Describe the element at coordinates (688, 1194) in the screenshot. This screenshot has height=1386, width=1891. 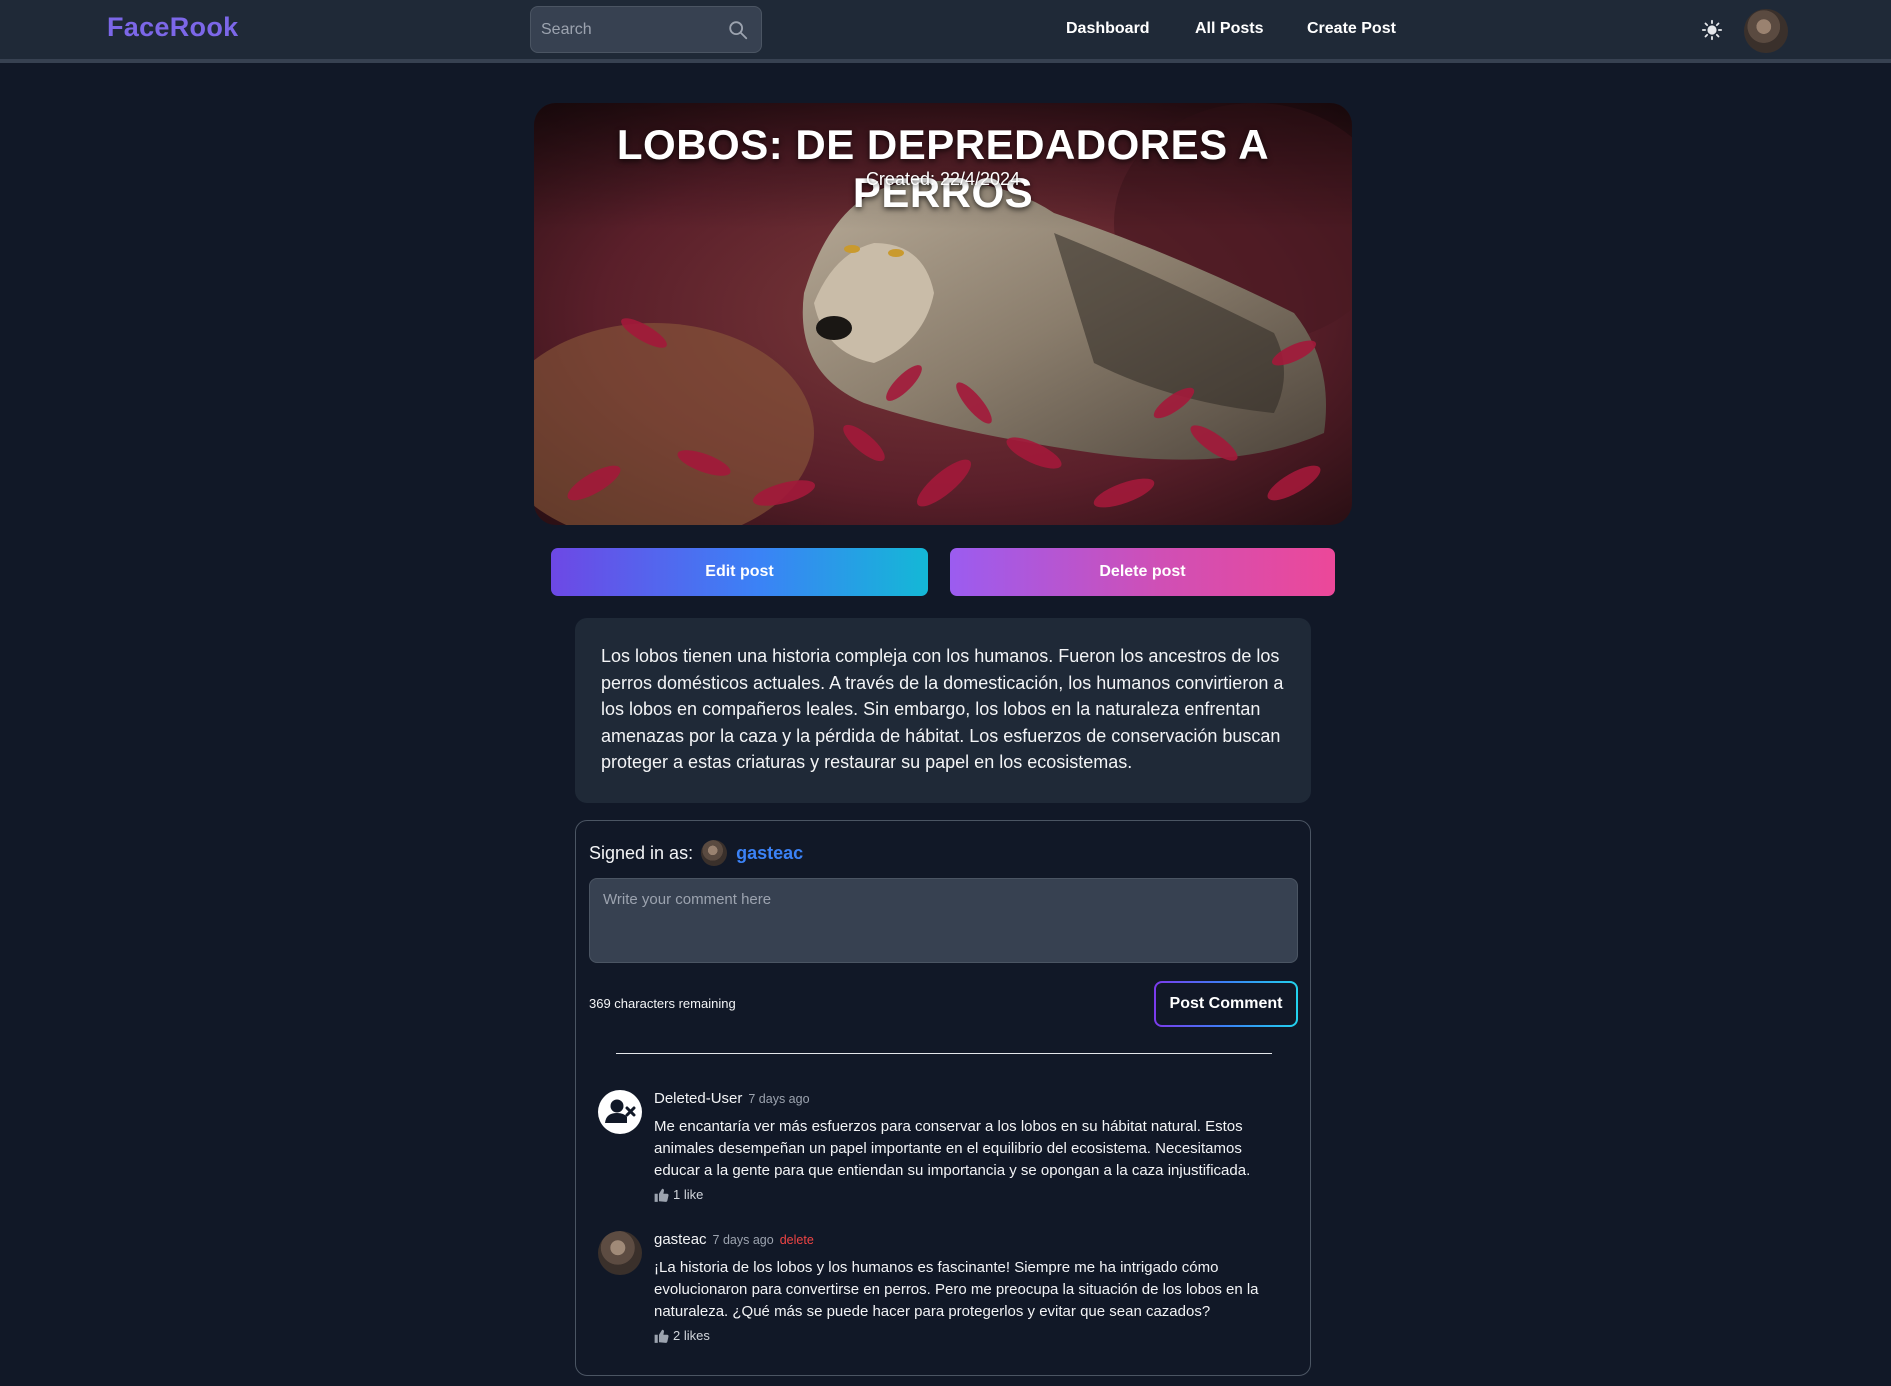
I see `like-count: 1 like` at that location.